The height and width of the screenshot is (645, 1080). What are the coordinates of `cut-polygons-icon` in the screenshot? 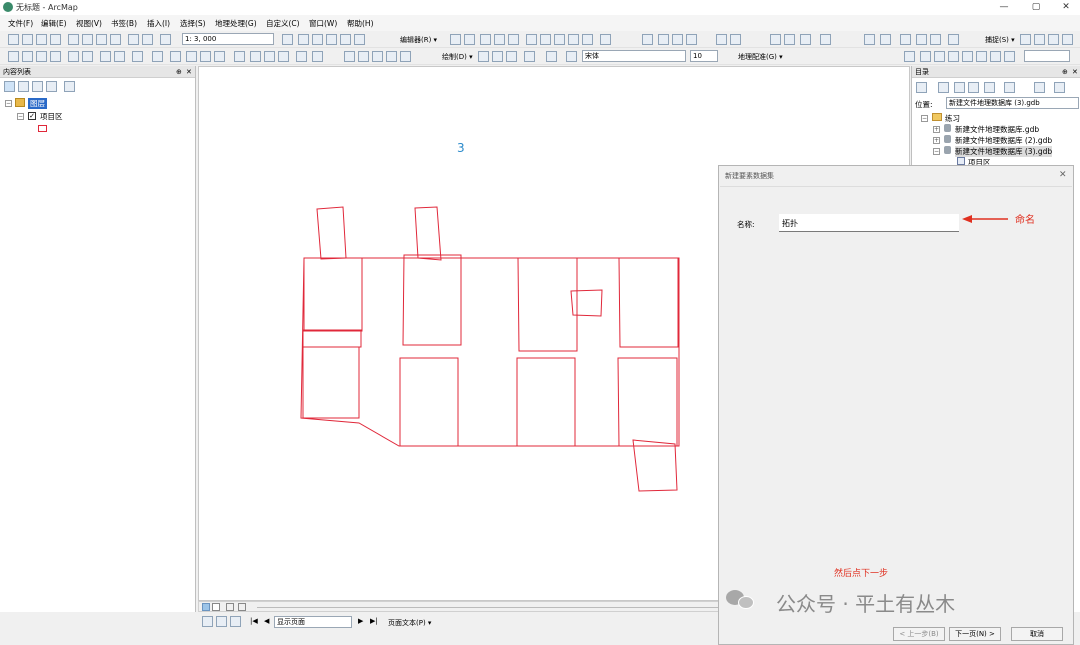 It's located at (559, 39).